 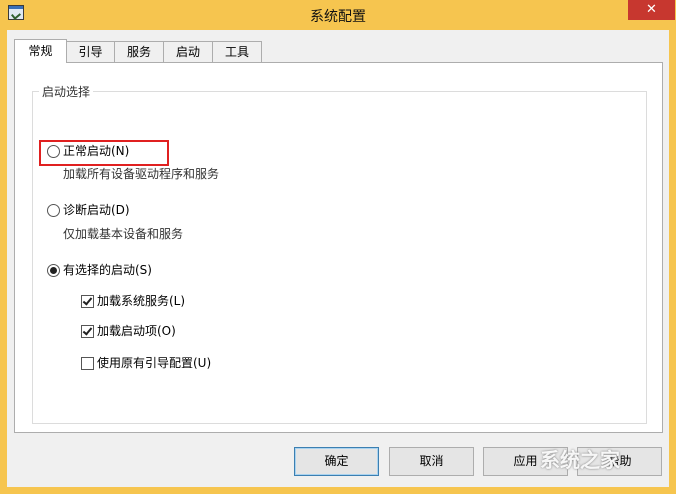 What do you see at coordinates (96, 150) in the screenshot?
I see `normal-startup-label: 正常启动(N)` at bounding box center [96, 150].